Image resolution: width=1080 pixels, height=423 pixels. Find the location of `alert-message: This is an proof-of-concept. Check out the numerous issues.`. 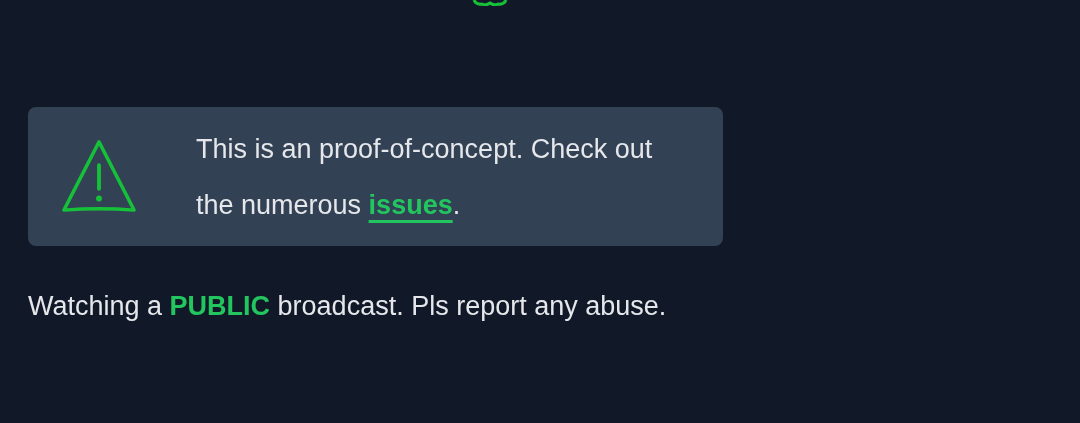

alert-message: This is an proof-of-concept. Check out the numerous issues. is located at coordinates (425, 177).